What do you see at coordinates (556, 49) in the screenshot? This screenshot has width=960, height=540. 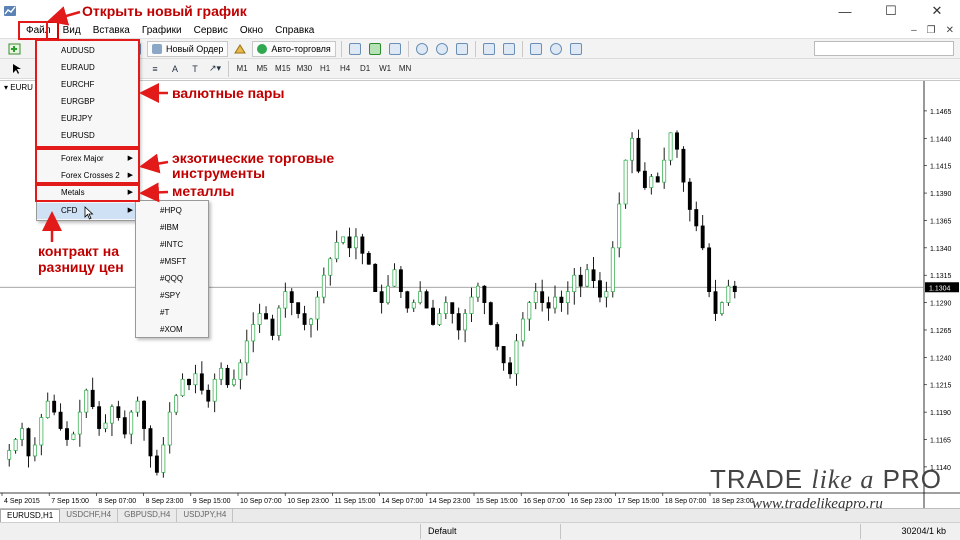 I see `periods-icon` at bounding box center [556, 49].